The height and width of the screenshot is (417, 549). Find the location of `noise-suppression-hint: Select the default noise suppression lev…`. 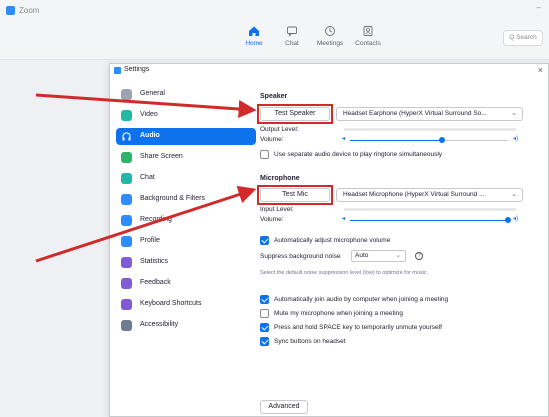

noise-suppression-hint: Select the default noise suppression lev… is located at coordinates (344, 273).